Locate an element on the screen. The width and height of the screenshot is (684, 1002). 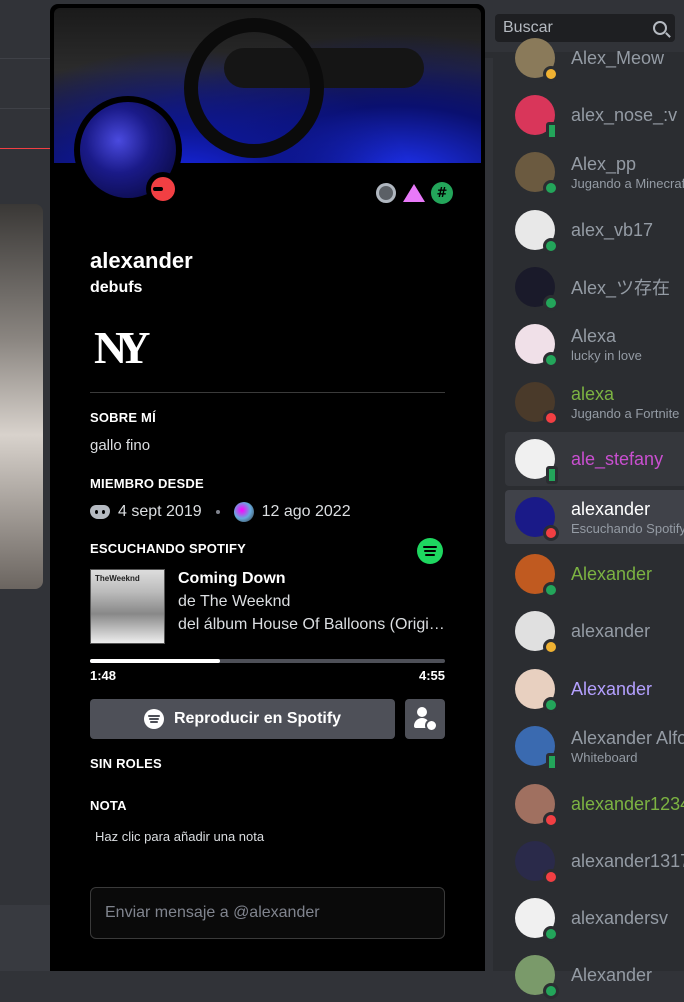
album-art: TheWeeknd is located at coordinates (127, 606).